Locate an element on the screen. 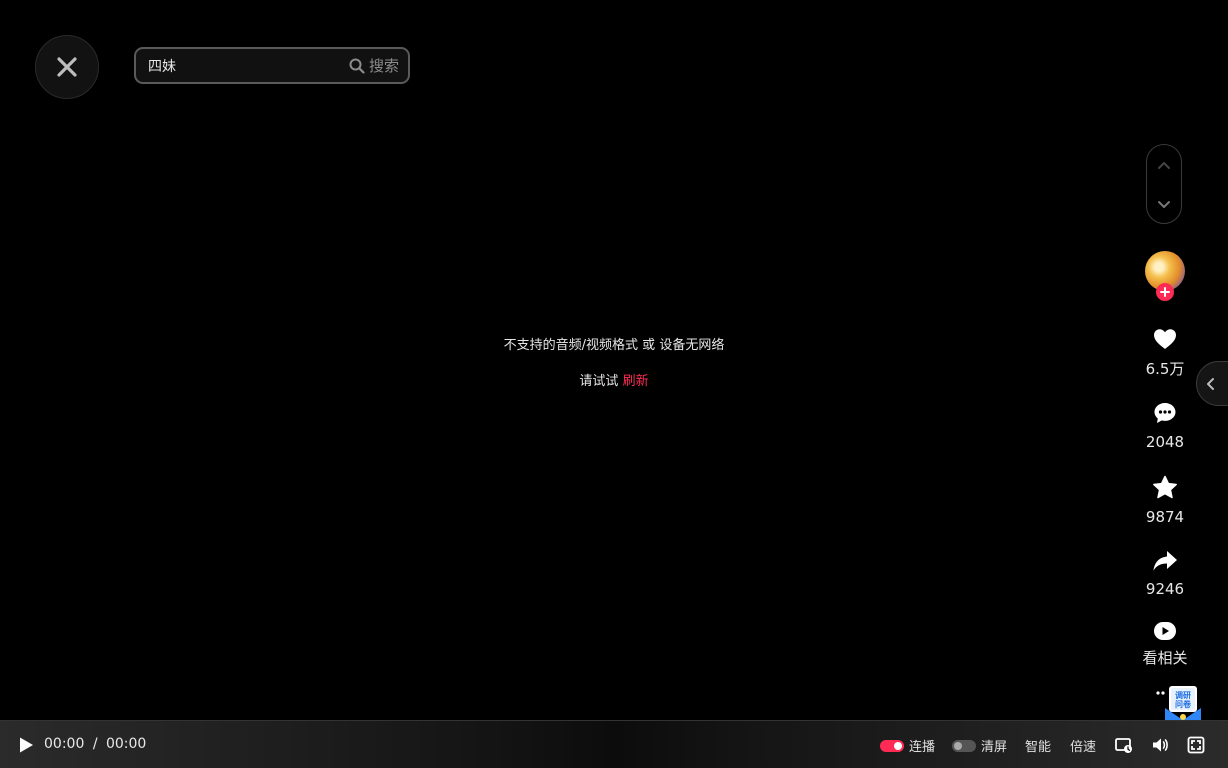  close-button is located at coordinates (67, 67).